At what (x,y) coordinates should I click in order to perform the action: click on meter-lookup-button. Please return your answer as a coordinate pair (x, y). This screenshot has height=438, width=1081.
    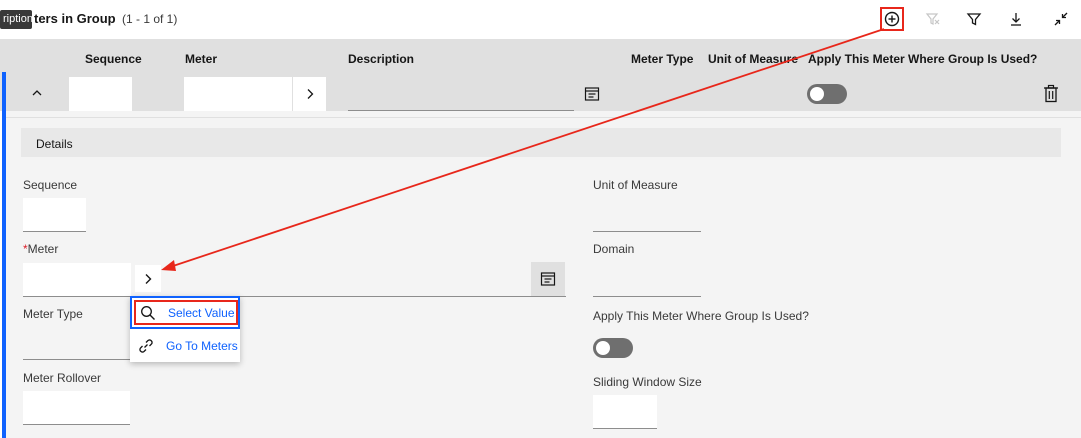
    Looking at the image, I should click on (148, 278).